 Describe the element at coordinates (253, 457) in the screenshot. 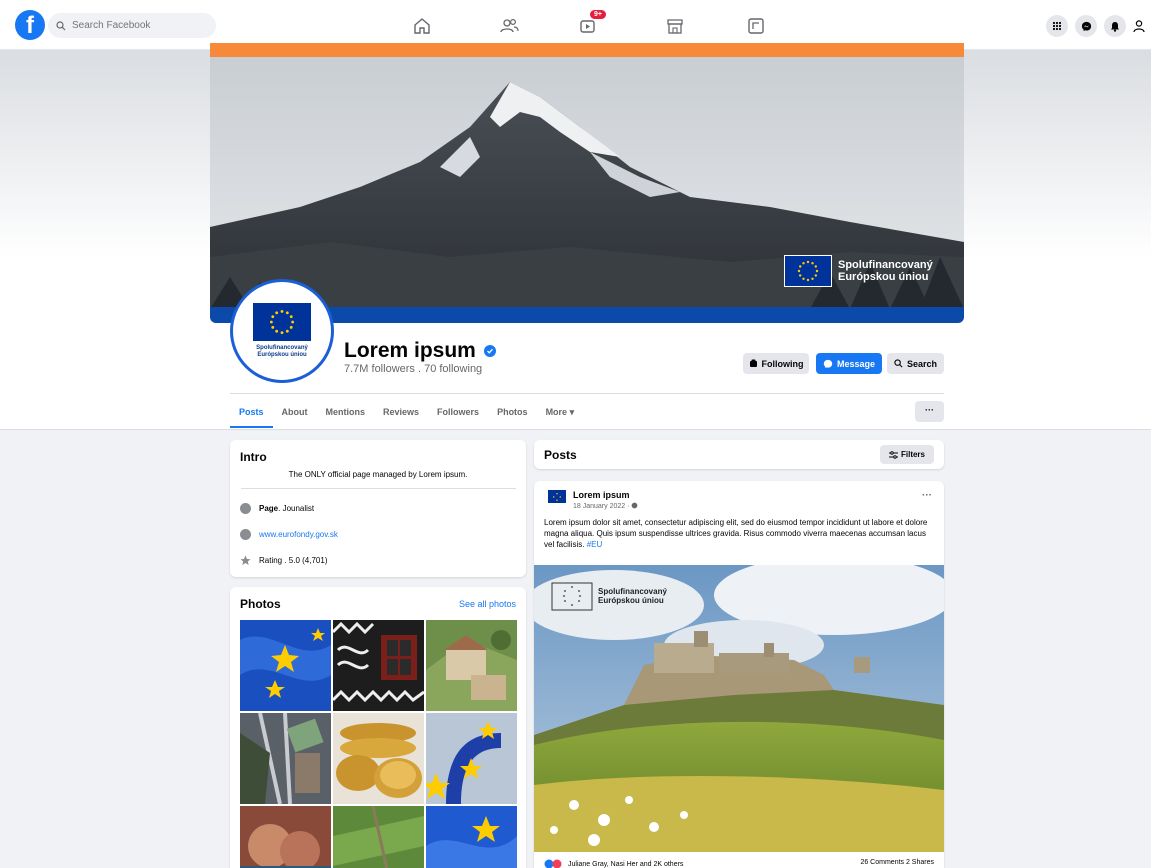

I see `intro-title: Intro` at that location.